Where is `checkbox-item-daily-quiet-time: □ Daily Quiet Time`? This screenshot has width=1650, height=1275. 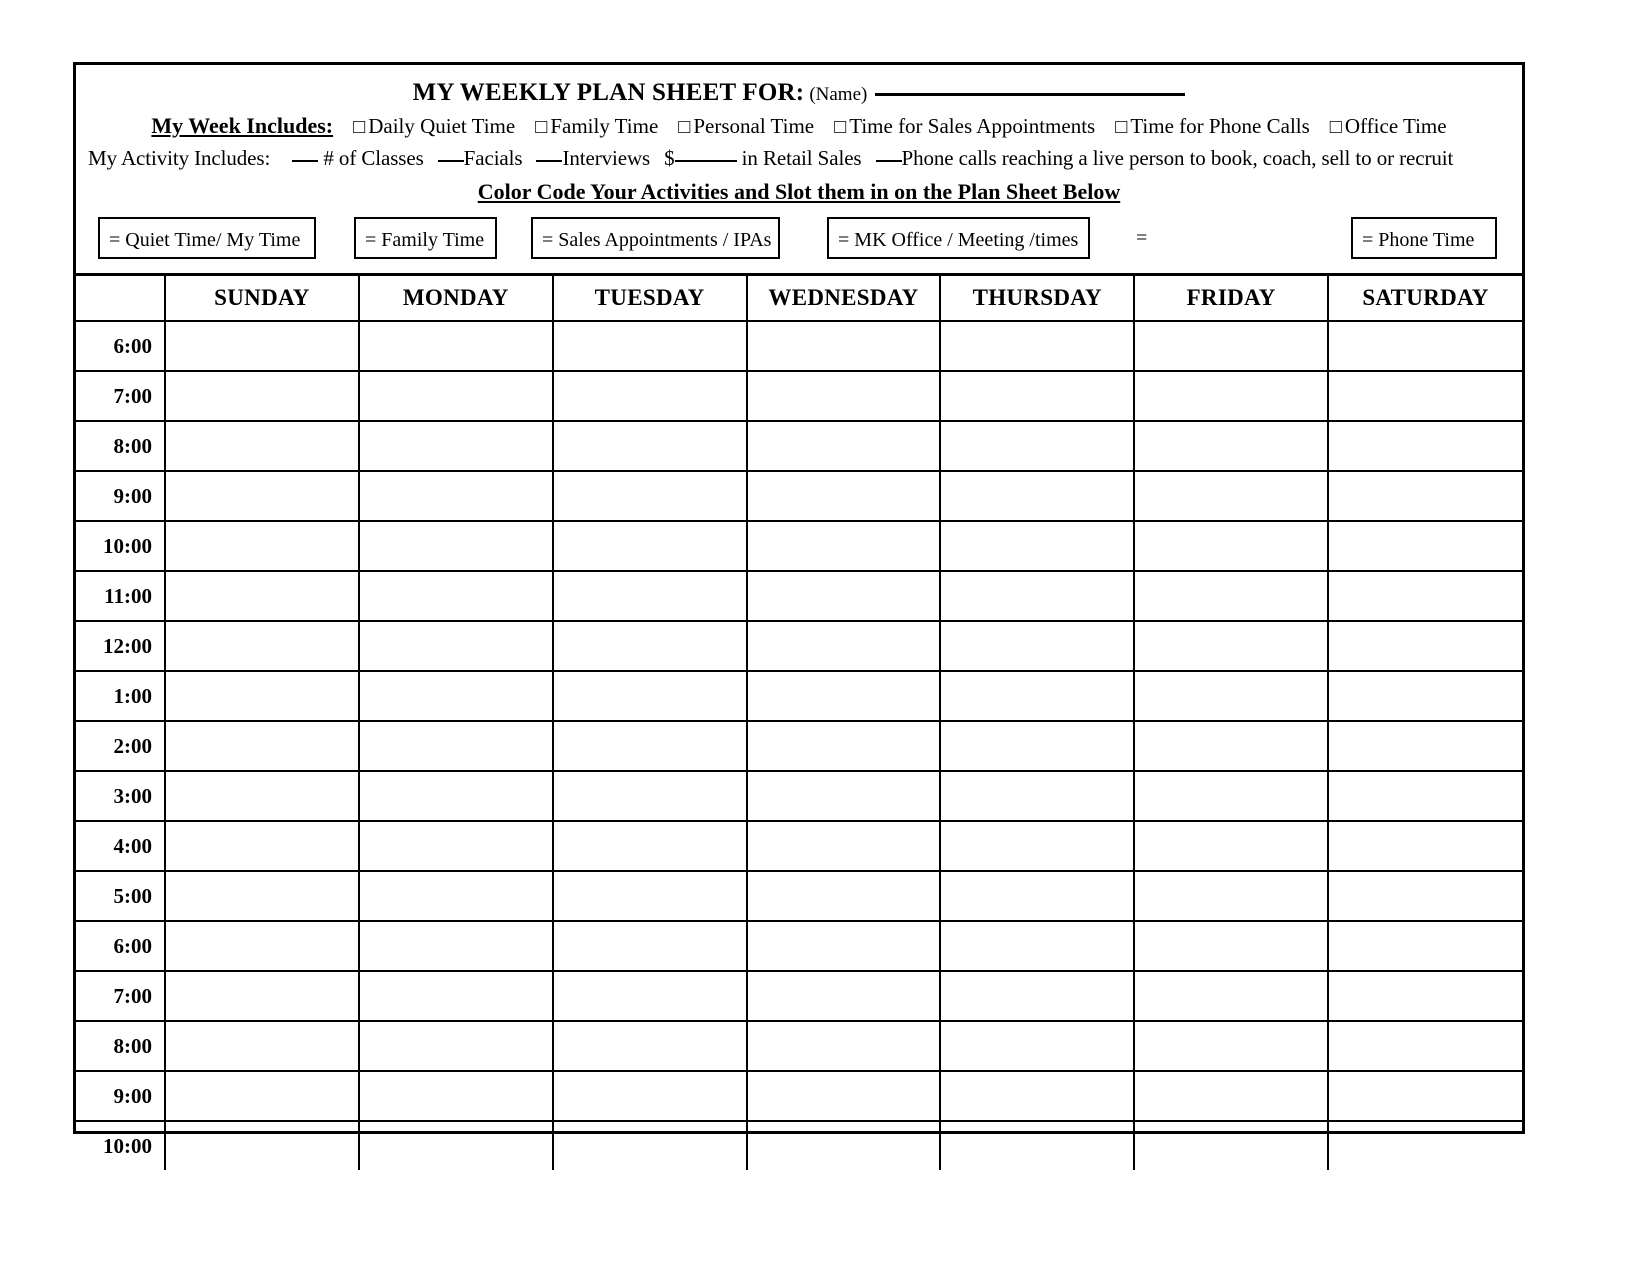 checkbox-item-daily-quiet-time: □ Daily Quiet Time is located at coordinates (434, 126).